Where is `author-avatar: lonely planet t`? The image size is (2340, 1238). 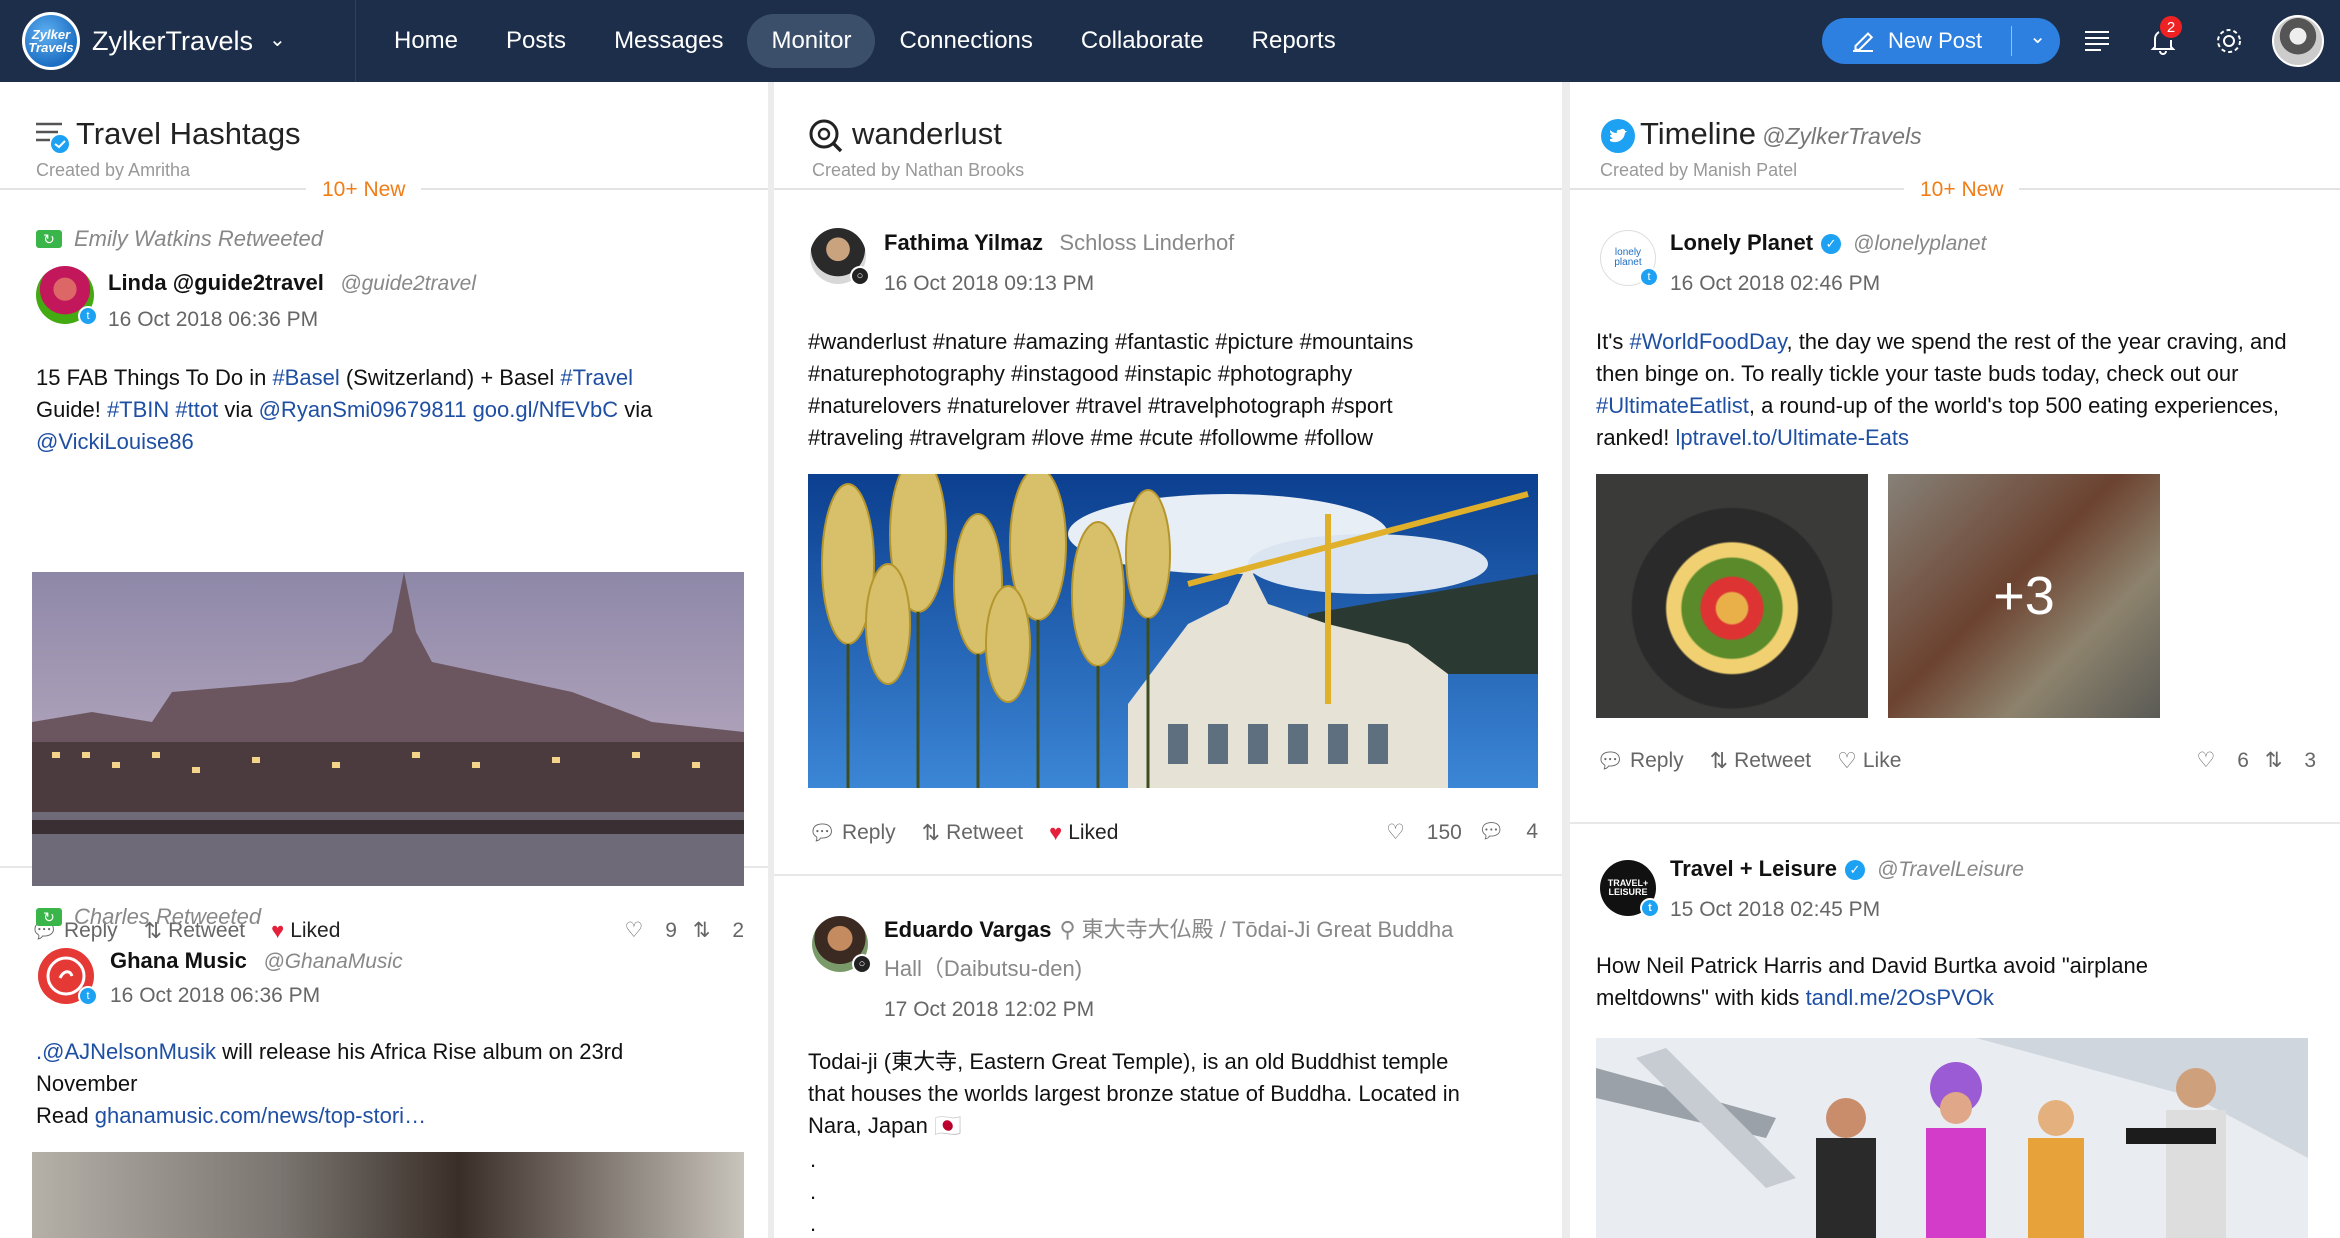
author-avatar: lonely planet t is located at coordinates (1629, 258).